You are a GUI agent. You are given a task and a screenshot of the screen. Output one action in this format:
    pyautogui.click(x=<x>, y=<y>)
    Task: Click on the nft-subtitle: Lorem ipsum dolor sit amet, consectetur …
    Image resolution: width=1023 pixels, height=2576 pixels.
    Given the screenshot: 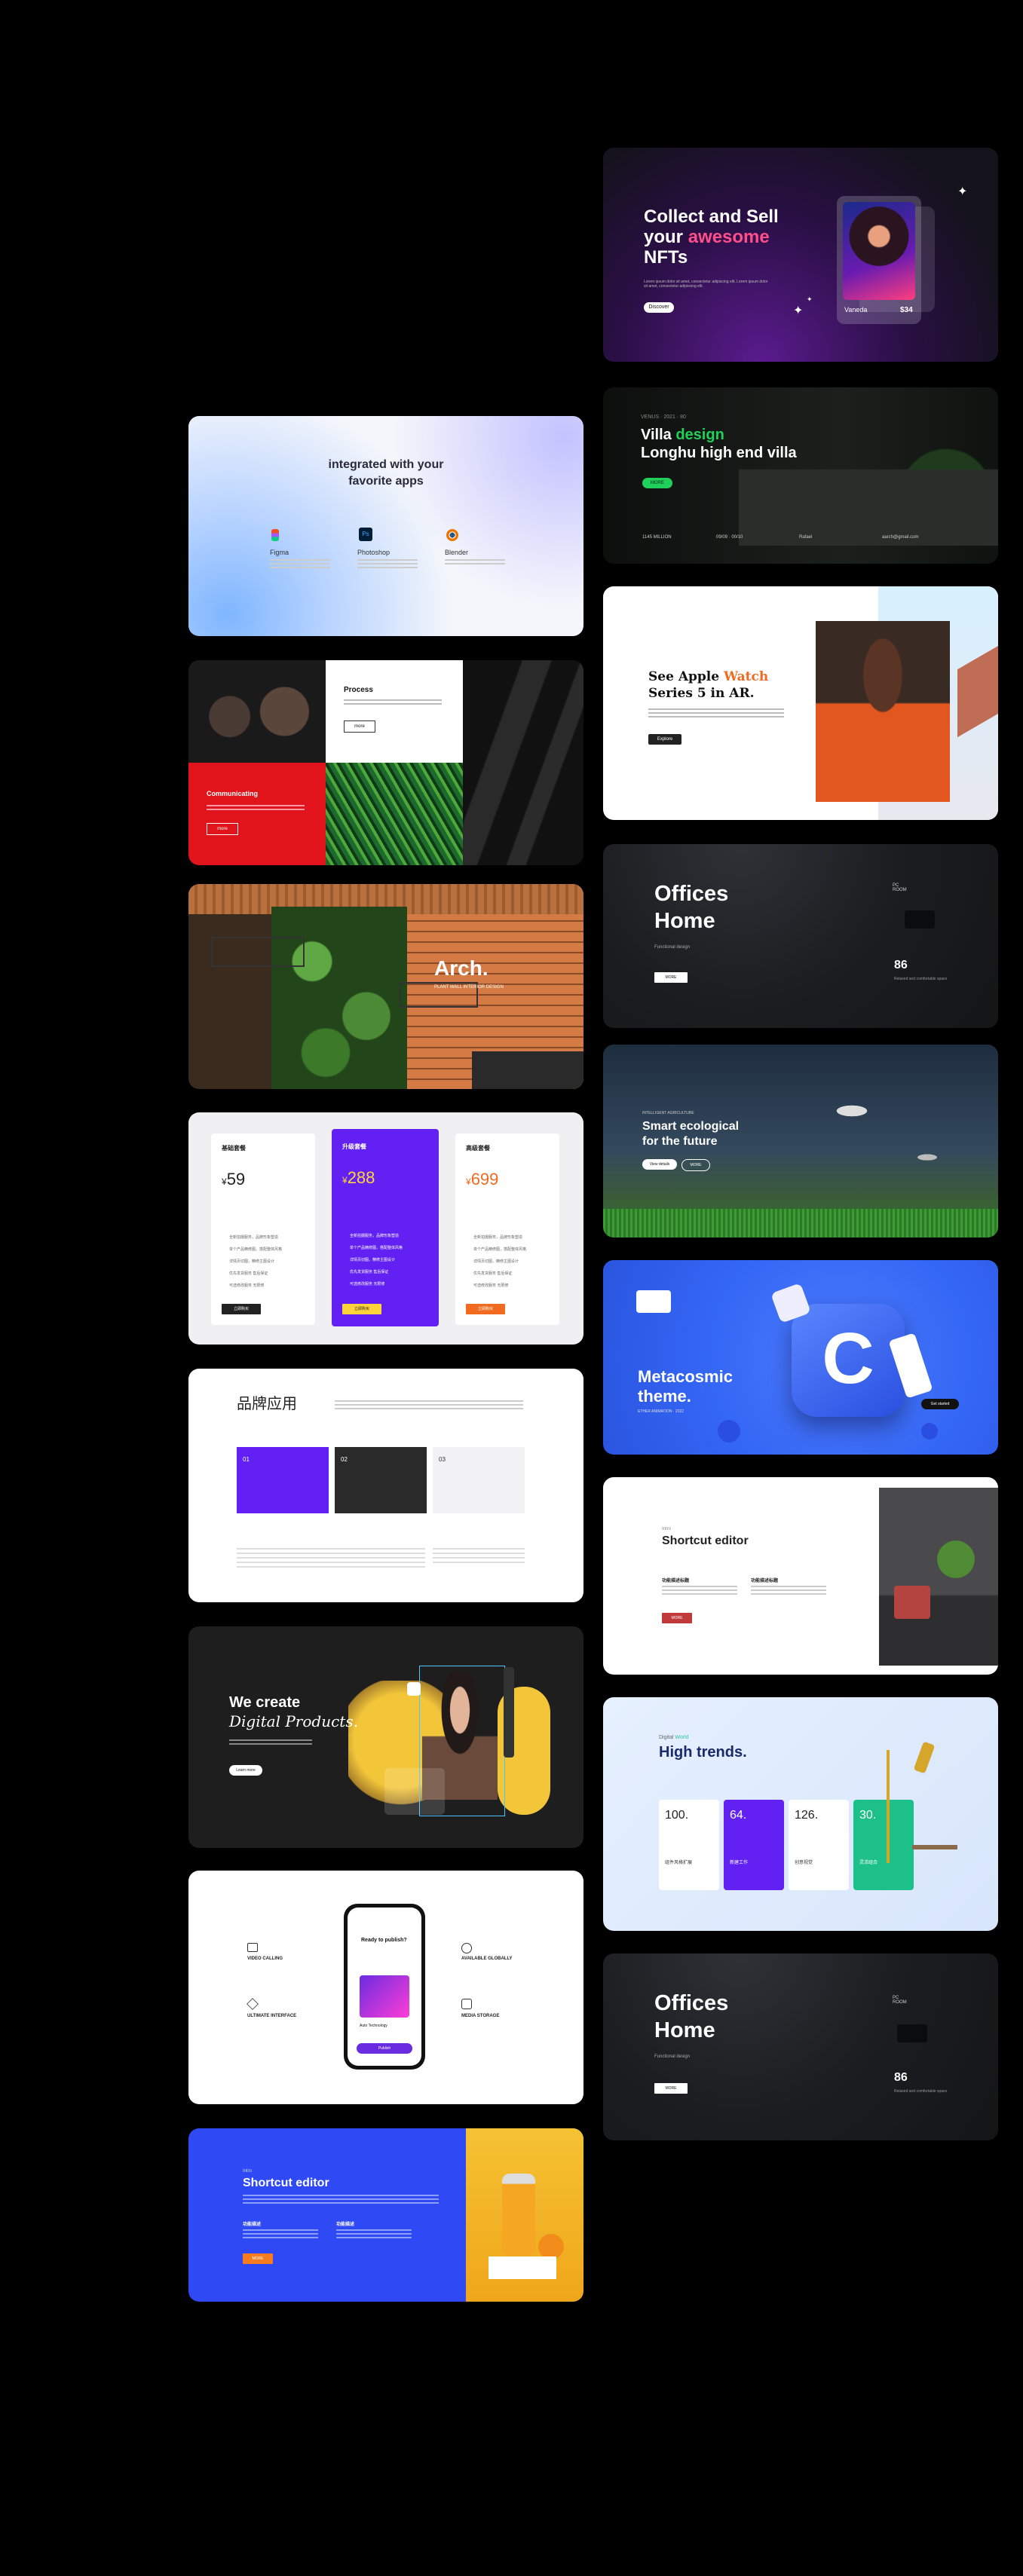 What is the action you would take?
    pyautogui.click(x=706, y=284)
    